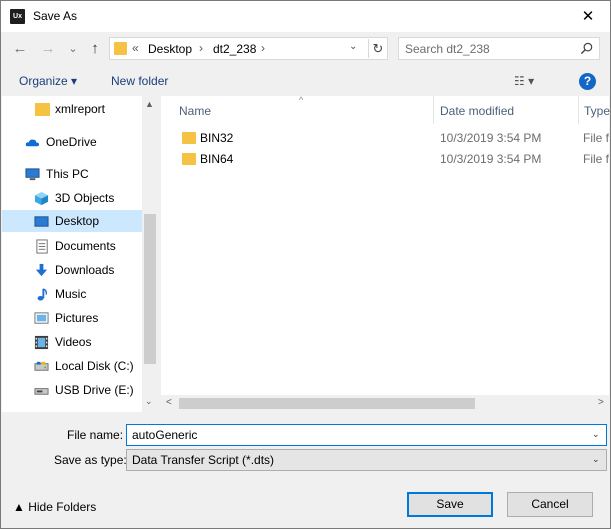 The image size is (611, 529). I want to click on document-icon, so click(42, 246).